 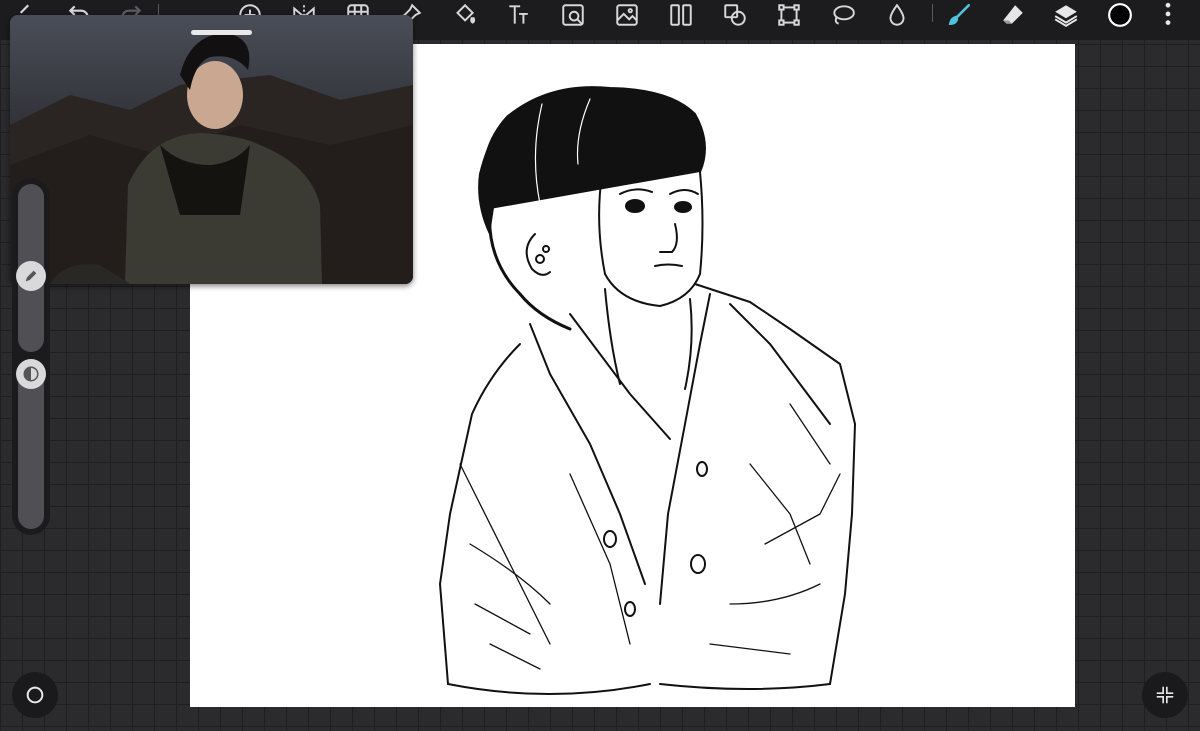 I want to click on brush-size-knob, so click(x=31, y=276).